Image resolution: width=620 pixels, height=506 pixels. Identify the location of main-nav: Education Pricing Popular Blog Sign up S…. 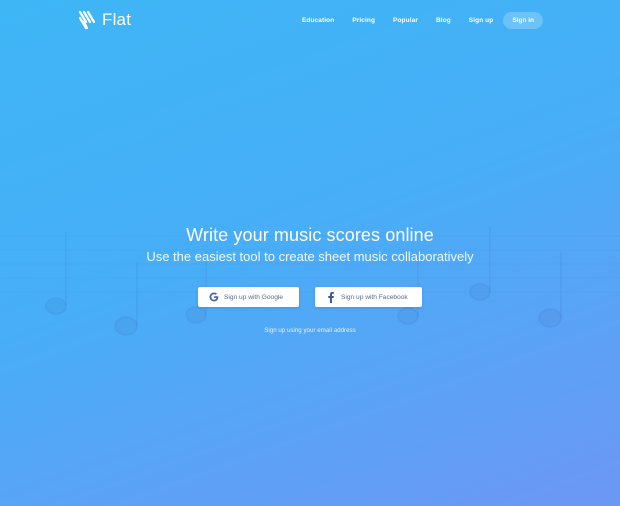
(422, 20).